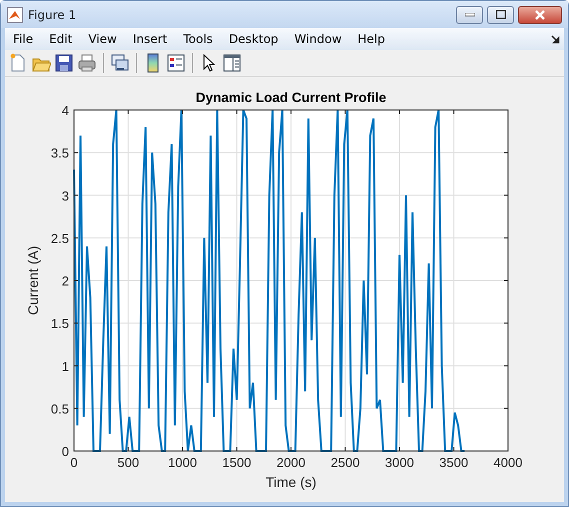 The height and width of the screenshot is (507, 569). I want to click on y-tick-label: 0.5, so click(59, 408).